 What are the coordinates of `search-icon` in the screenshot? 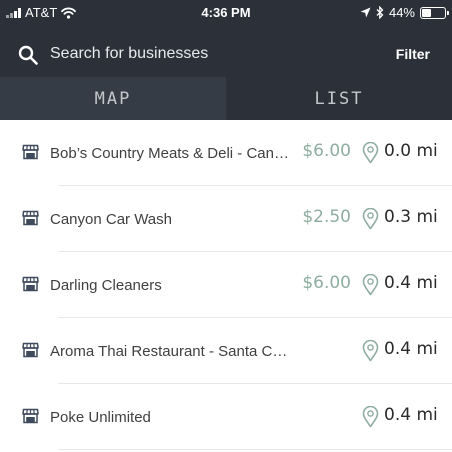 It's located at (28, 55).